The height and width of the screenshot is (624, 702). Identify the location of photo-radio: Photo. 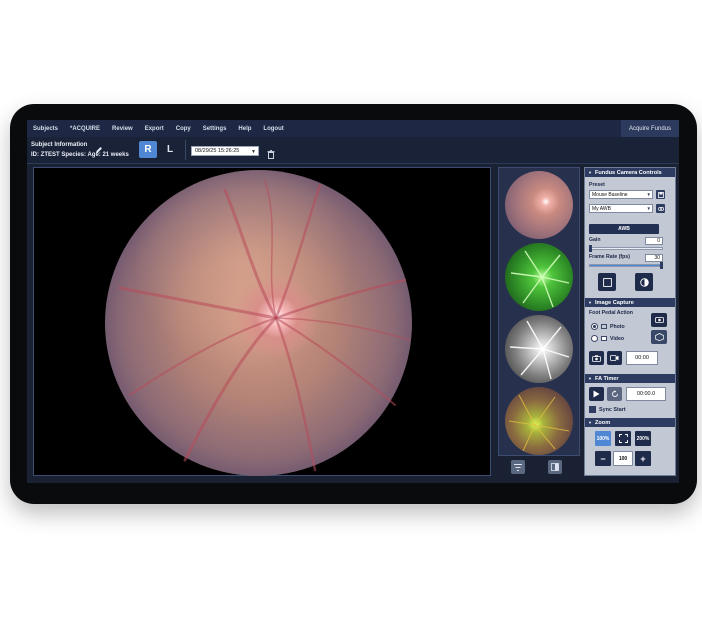
(608, 326).